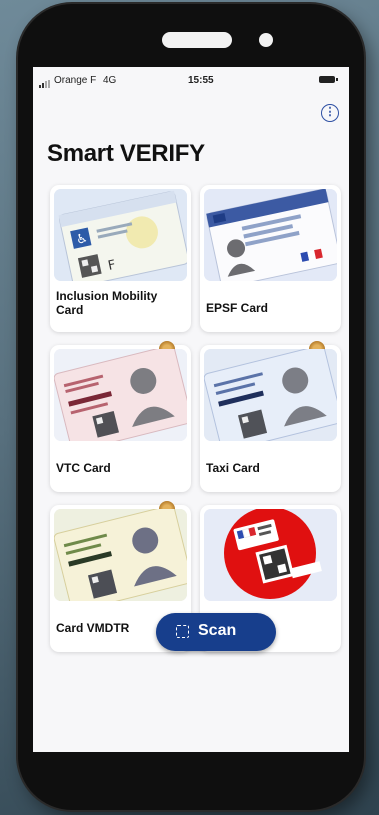 Image resolution: width=379 pixels, height=815 pixels. What do you see at coordinates (83, 468) in the screenshot?
I see `card-label: VTC Card` at bounding box center [83, 468].